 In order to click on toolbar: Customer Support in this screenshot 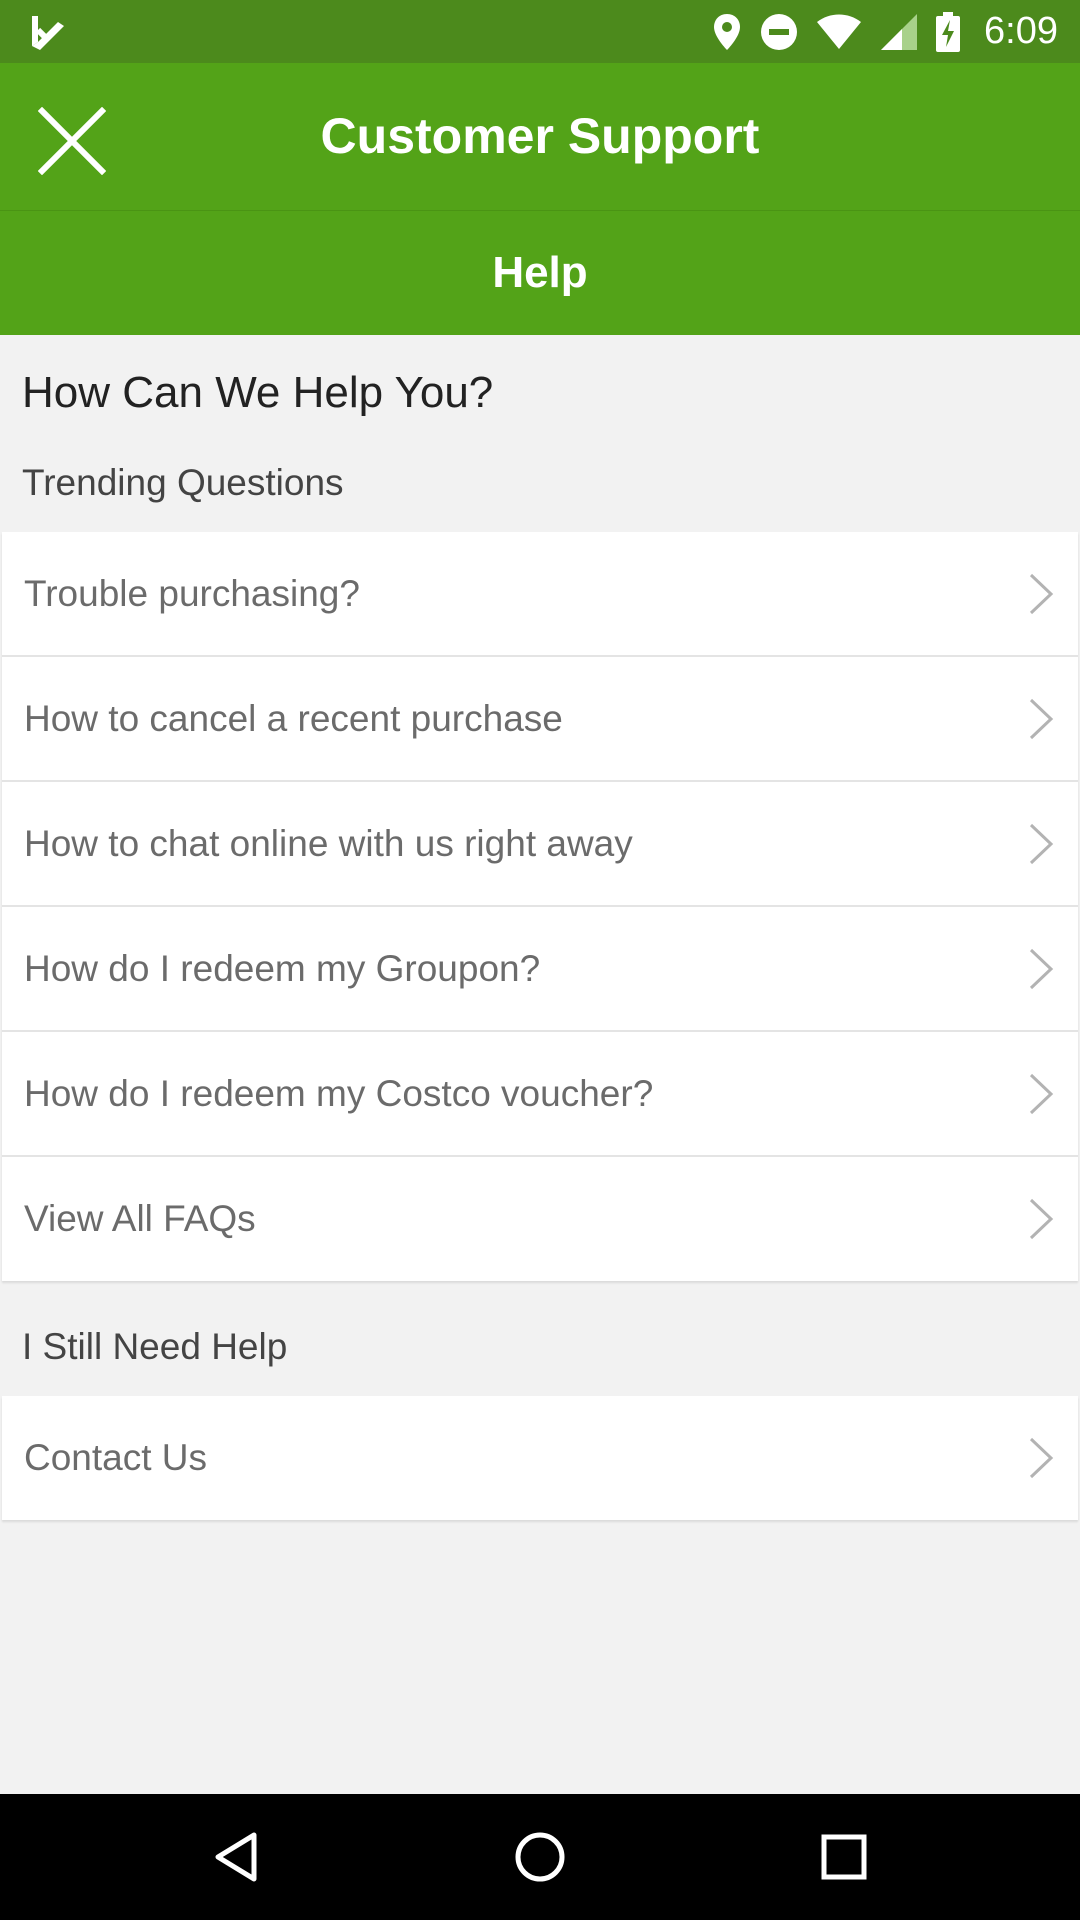, I will do `click(540, 136)`.